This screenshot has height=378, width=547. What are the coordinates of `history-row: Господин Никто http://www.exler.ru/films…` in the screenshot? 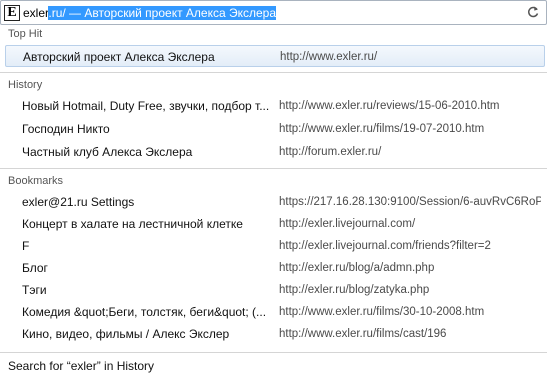 It's located at (275, 129).